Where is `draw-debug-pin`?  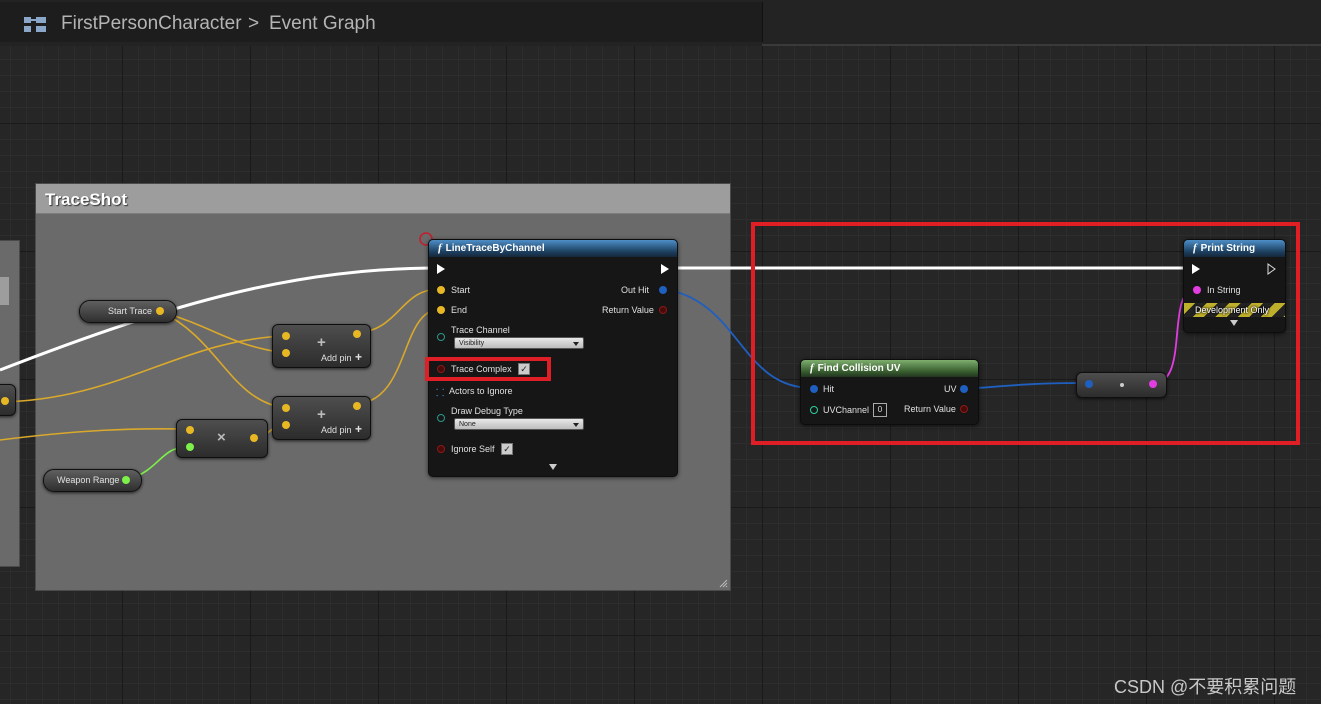
draw-debug-pin is located at coordinates (441, 418).